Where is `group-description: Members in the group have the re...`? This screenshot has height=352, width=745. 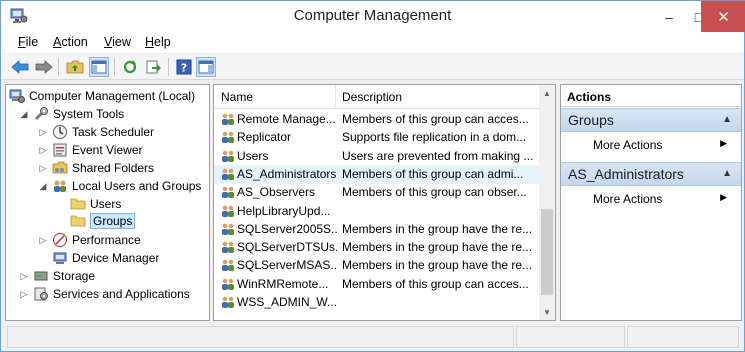 group-description: Members in the group have the re... is located at coordinates (437, 228).